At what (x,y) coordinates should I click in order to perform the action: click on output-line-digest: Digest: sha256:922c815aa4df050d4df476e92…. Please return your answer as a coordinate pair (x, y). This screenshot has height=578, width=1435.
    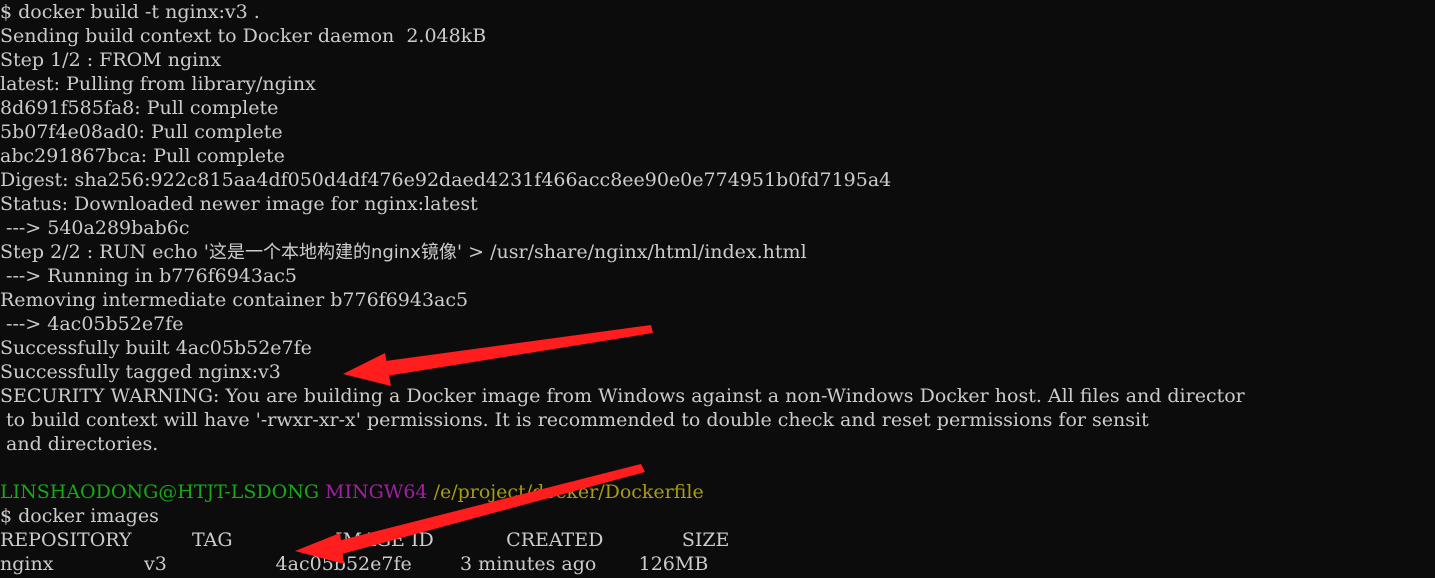
    Looking at the image, I should click on (446, 180).